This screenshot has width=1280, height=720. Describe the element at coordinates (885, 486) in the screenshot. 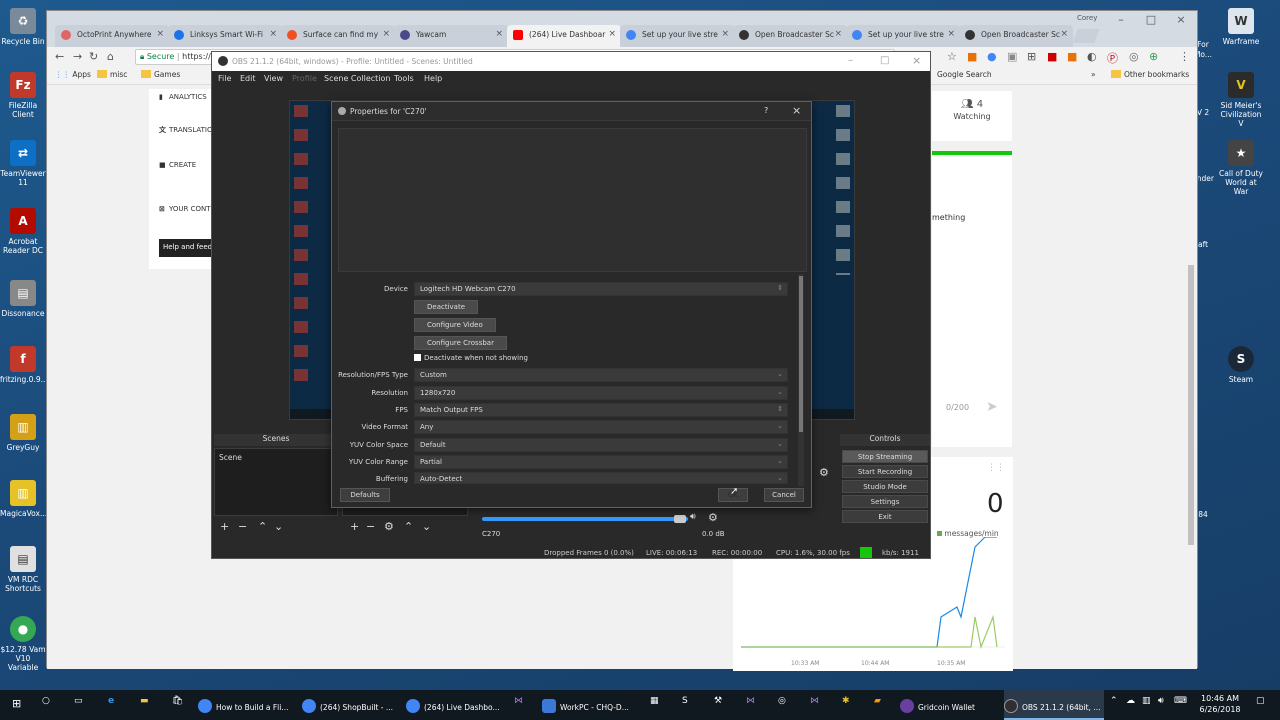

I see `studio-mode-button: Studio Mode` at that location.